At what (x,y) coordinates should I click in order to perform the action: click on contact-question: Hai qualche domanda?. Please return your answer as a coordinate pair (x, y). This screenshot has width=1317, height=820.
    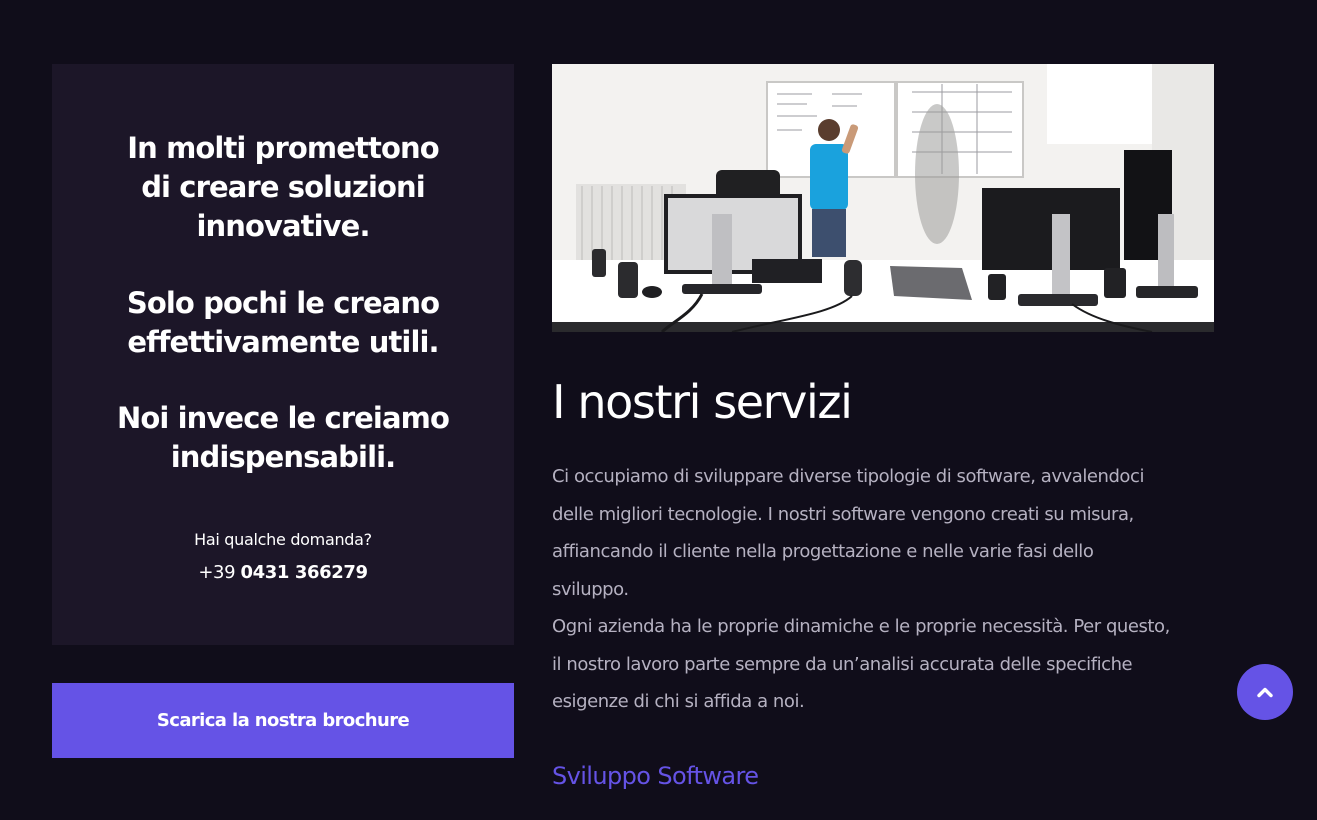
    Looking at the image, I should click on (283, 539).